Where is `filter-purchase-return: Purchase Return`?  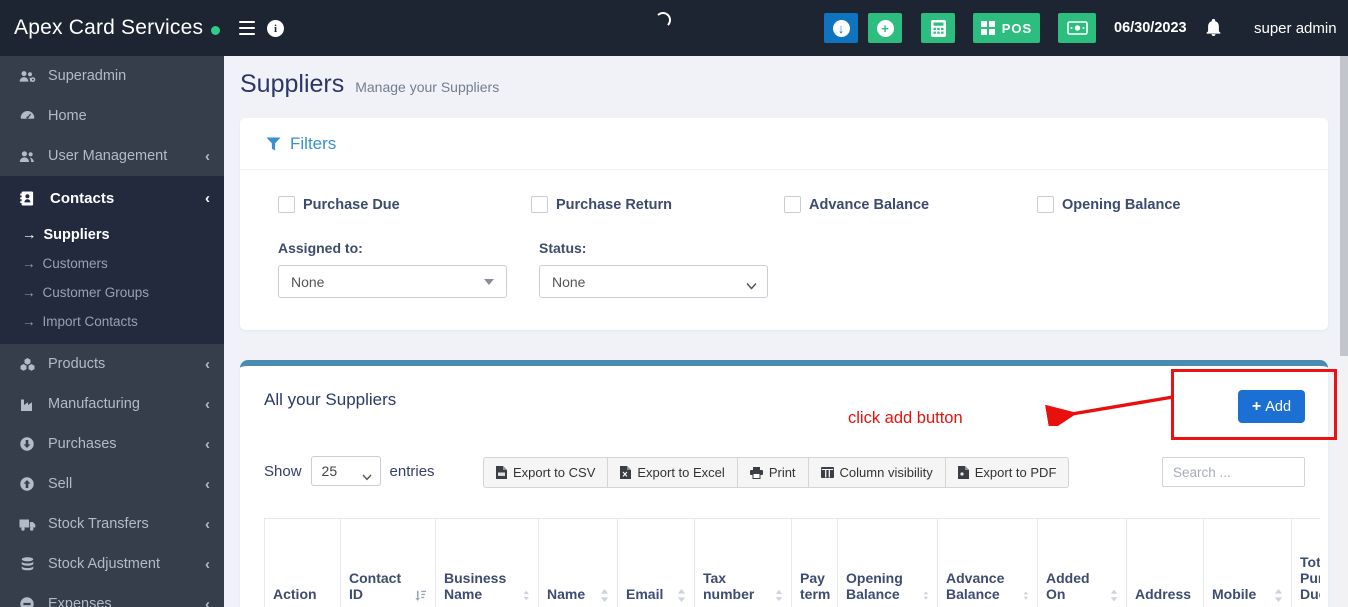
filter-purchase-return: Purchase Return is located at coordinates (657, 204).